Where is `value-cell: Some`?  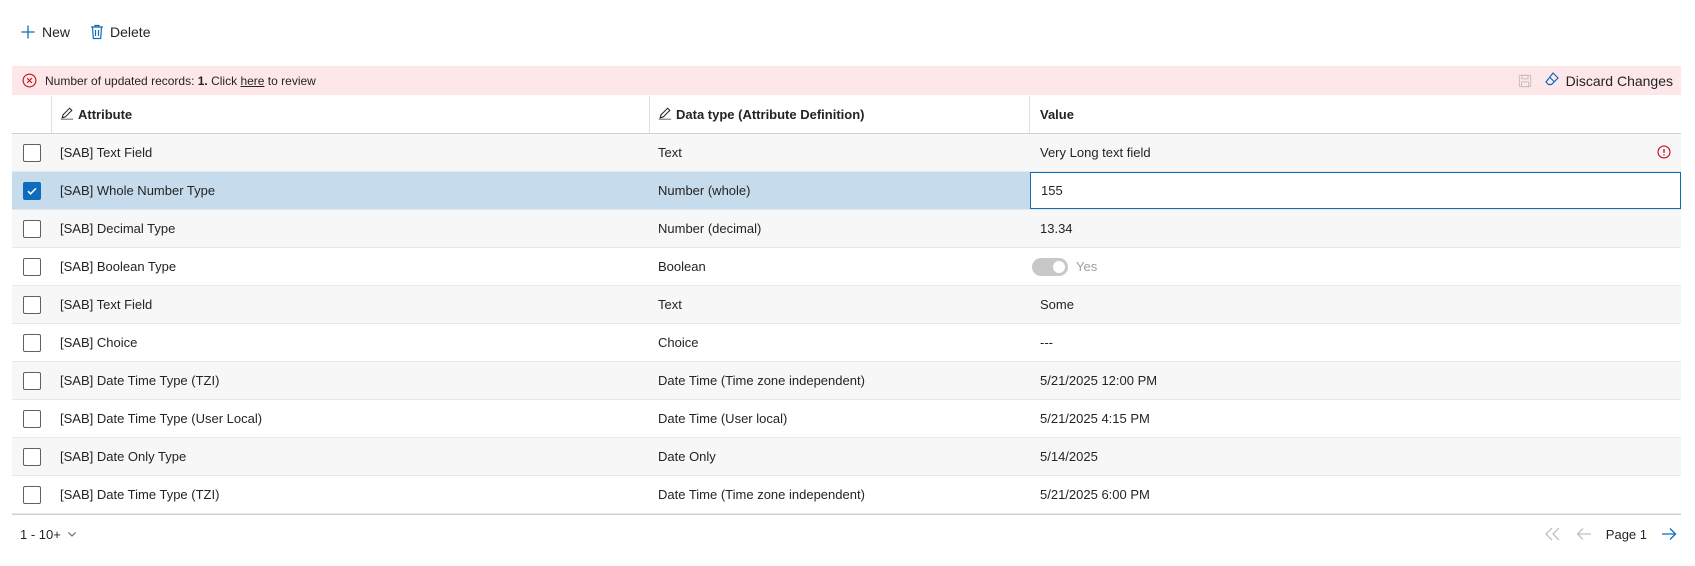 value-cell: Some is located at coordinates (1355, 304).